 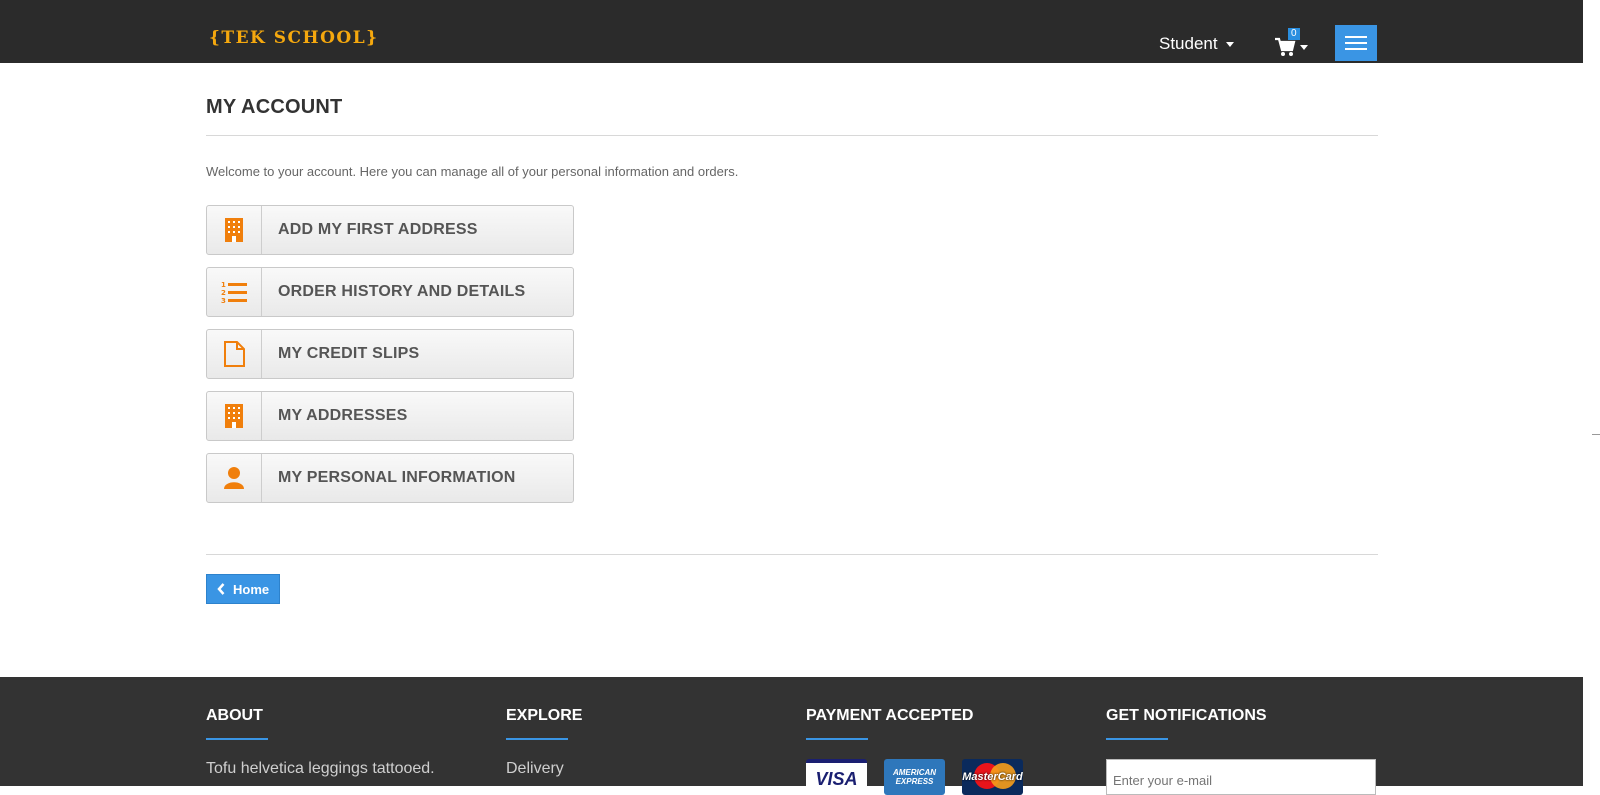 I want to click on menu-toggle-button, so click(x=1356, y=43).